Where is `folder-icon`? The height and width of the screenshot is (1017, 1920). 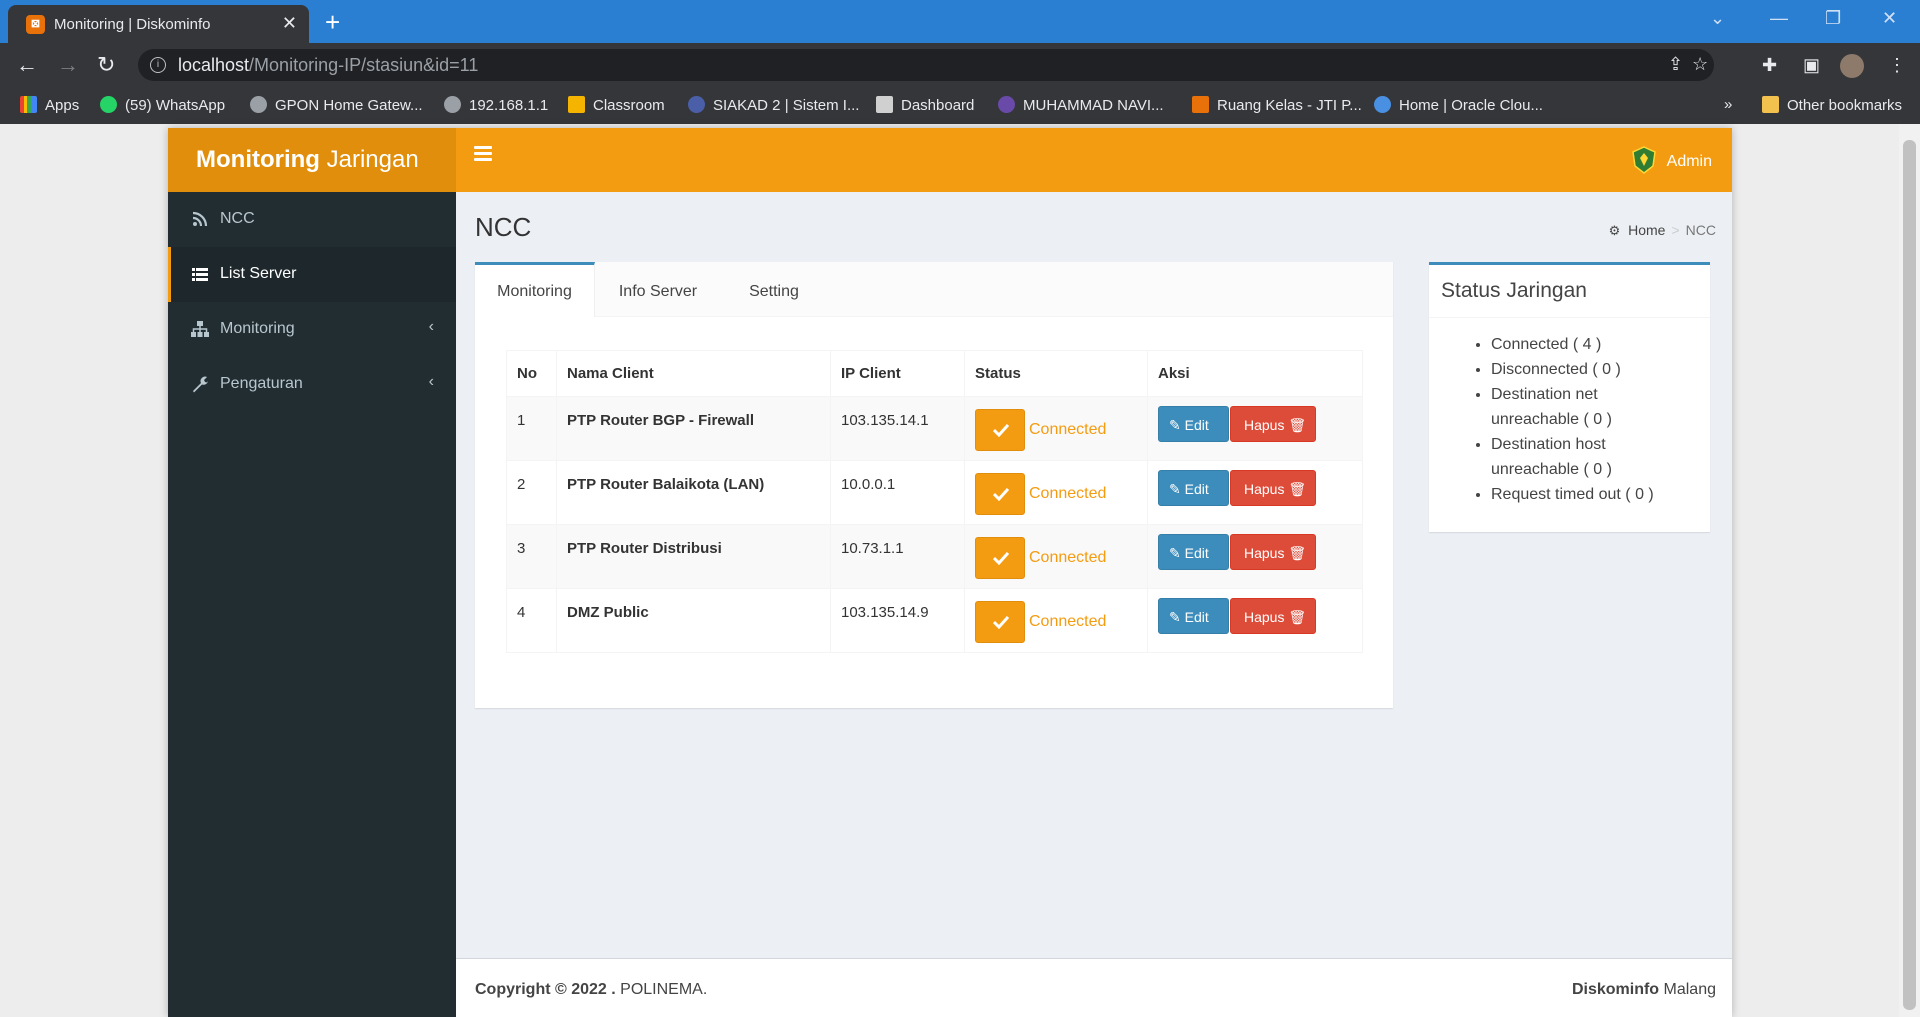 folder-icon is located at coordinates (1770, 104).